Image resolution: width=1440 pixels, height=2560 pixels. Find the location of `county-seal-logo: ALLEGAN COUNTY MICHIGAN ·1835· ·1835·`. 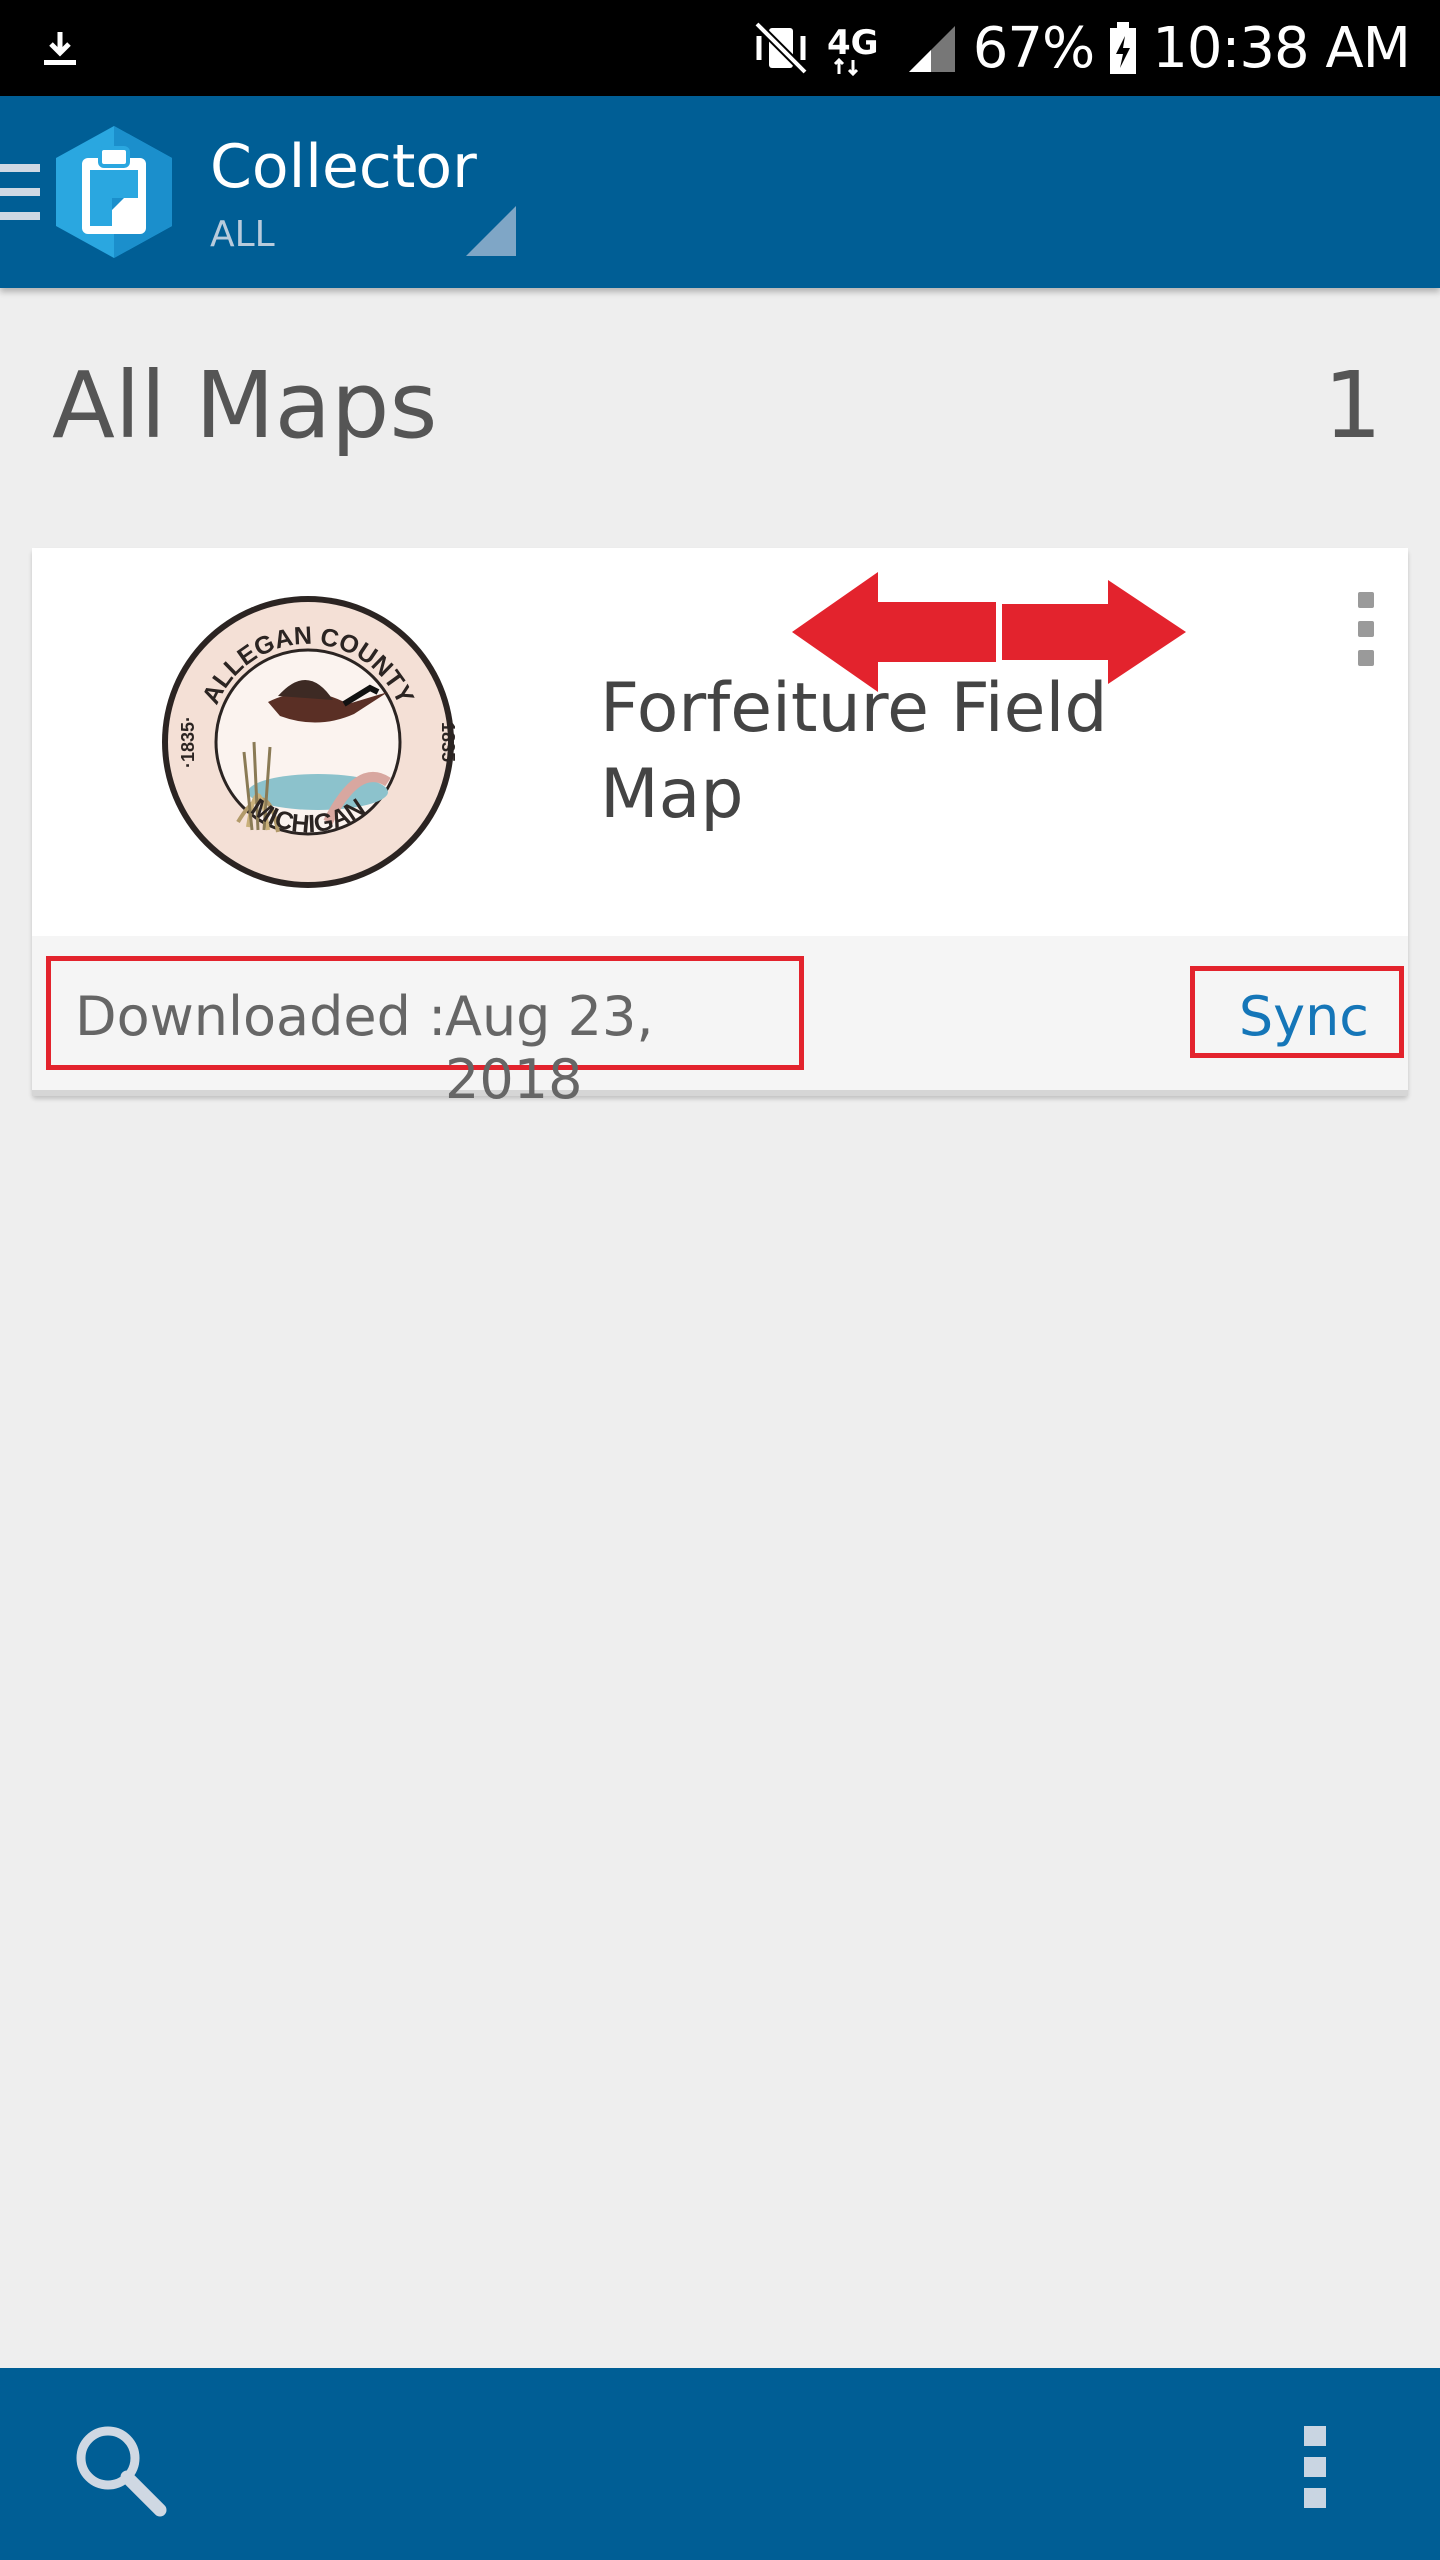

county-seal-logo: ALLEGAN COUNTY MICHIGAN ·1835· ·1835· is located at coordinates (310, 742).